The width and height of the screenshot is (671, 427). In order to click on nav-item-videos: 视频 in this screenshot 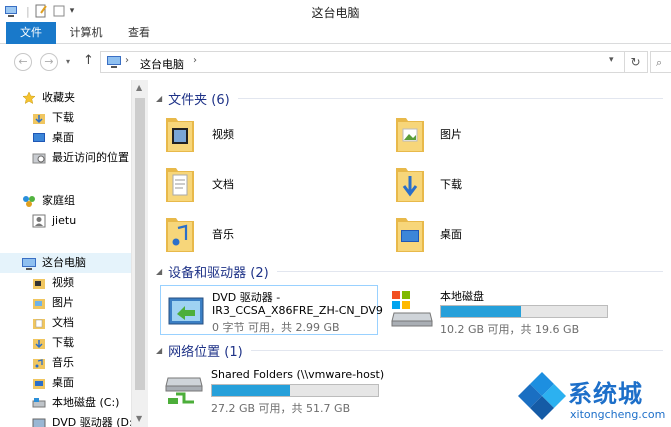, I will do `click(53, 283)`.